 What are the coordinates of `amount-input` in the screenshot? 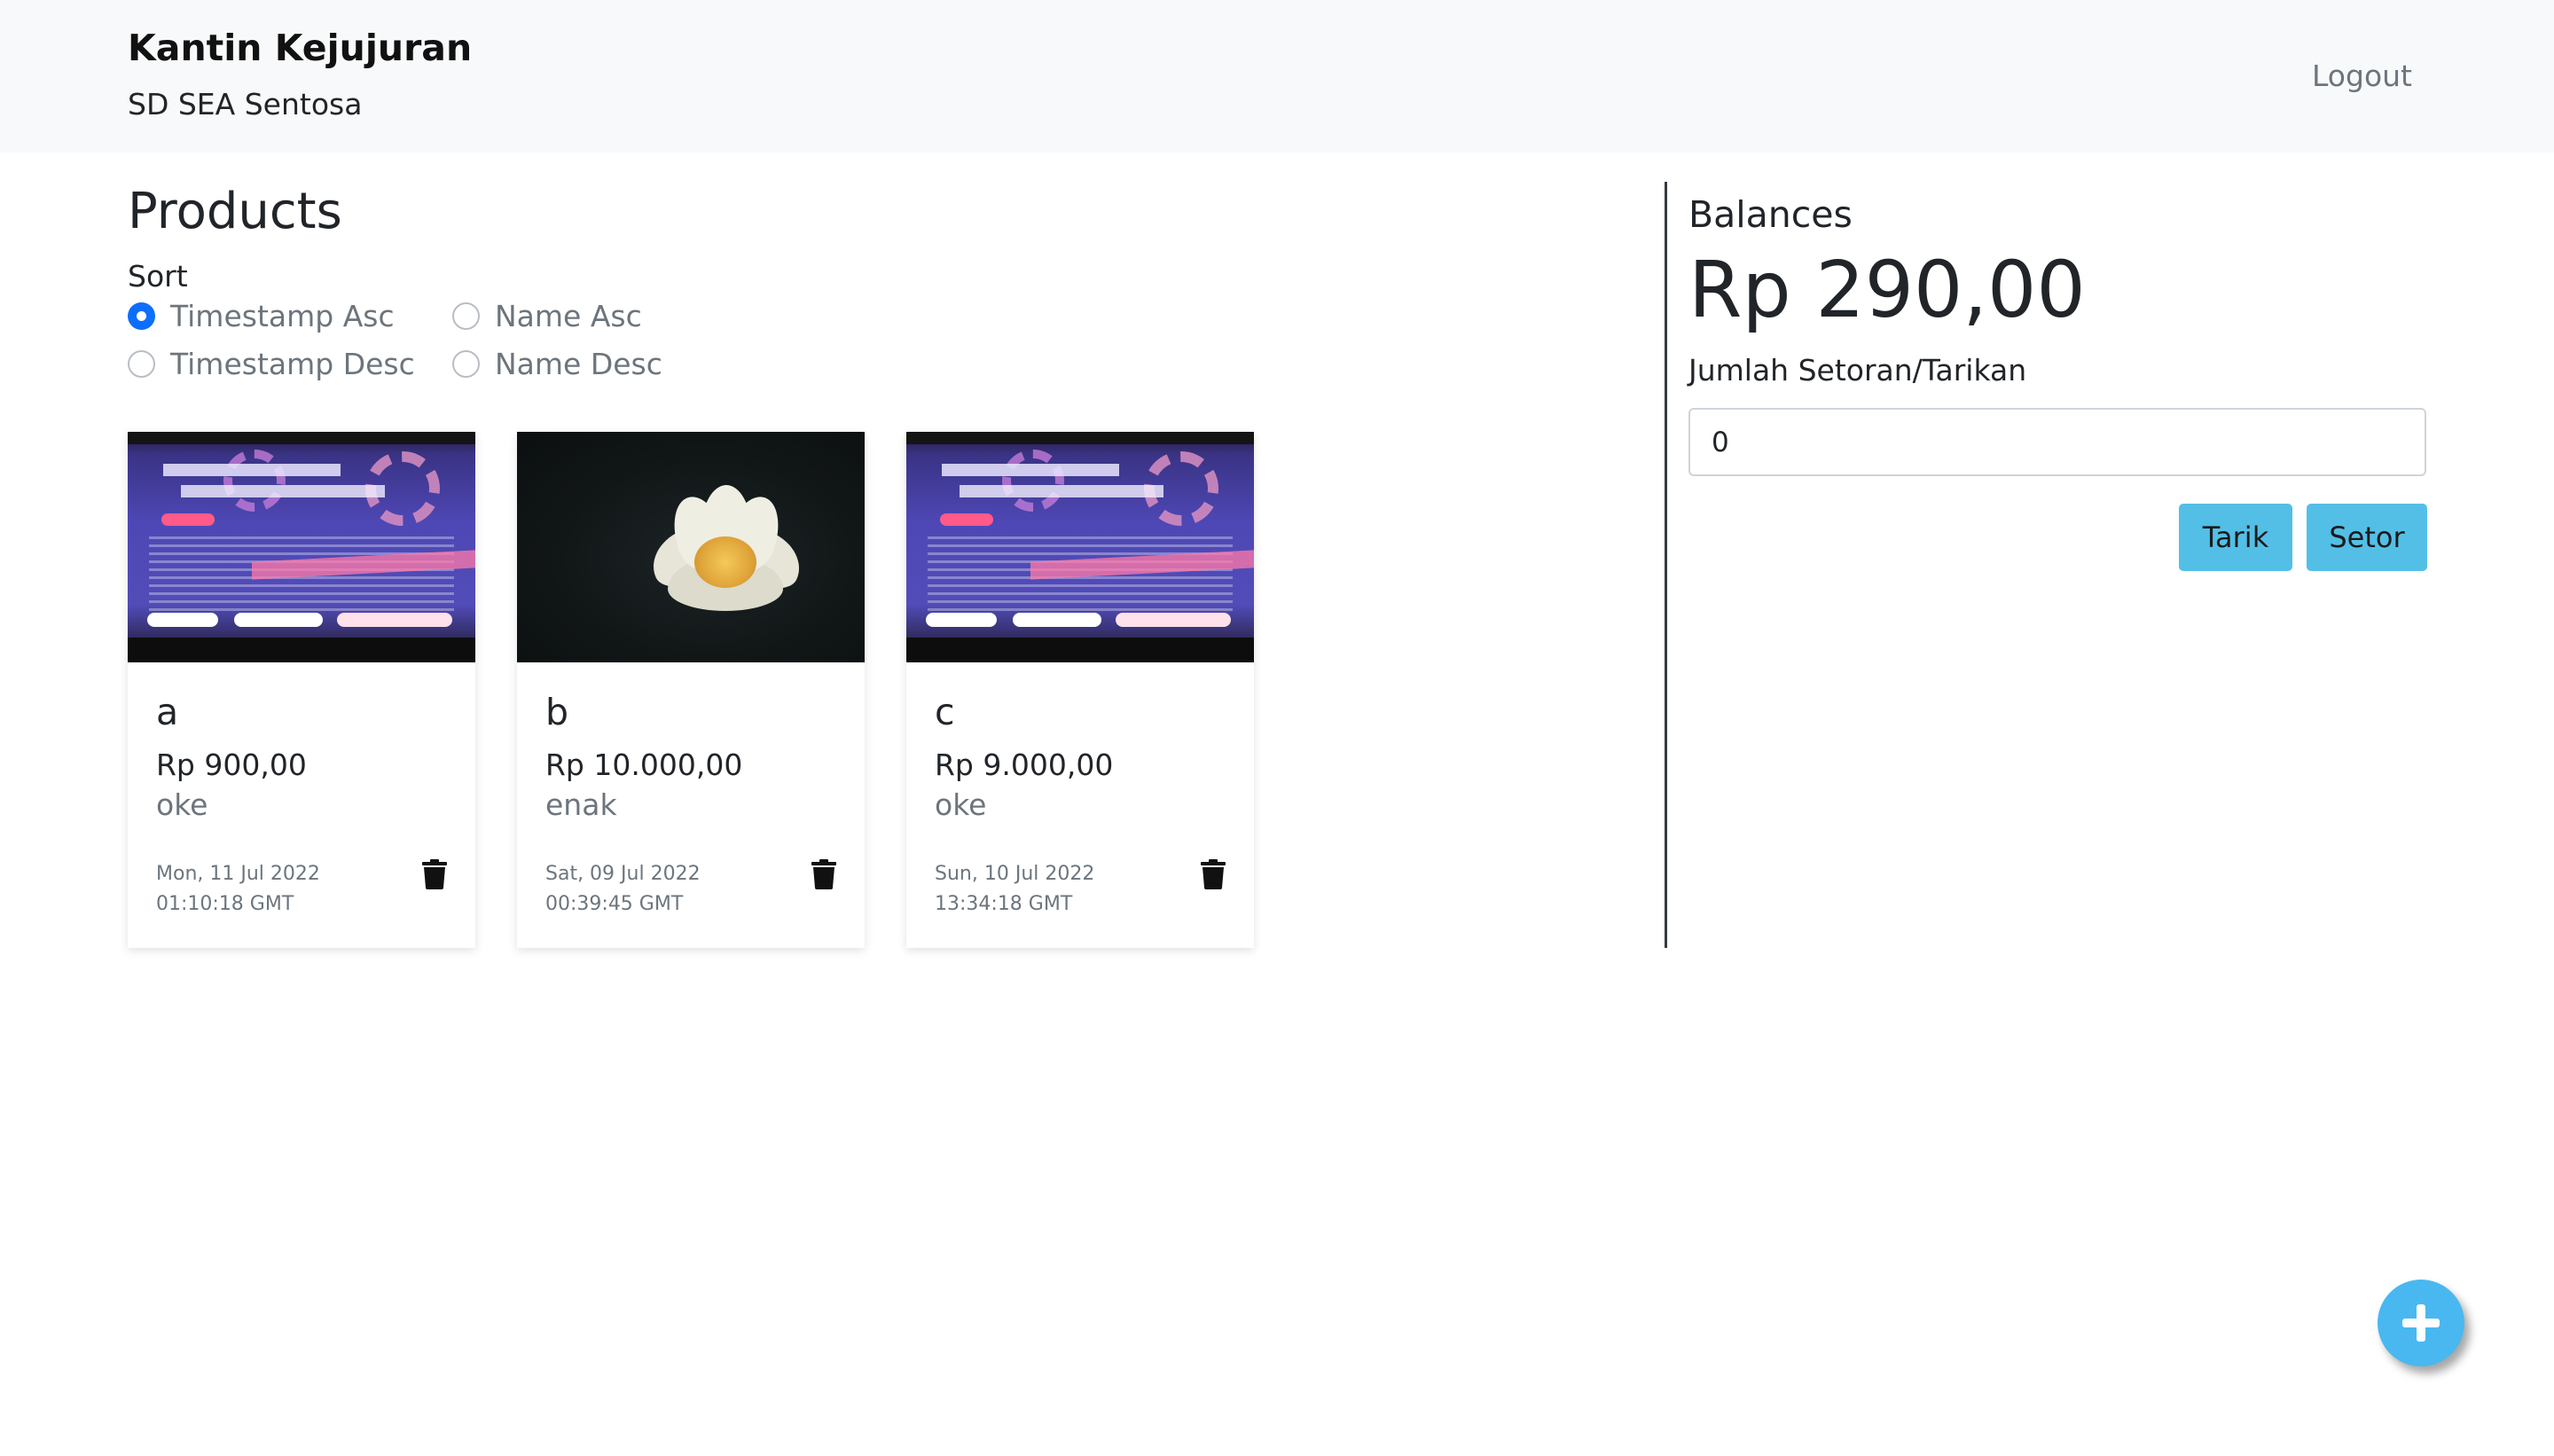 It's located at (2057, 442).